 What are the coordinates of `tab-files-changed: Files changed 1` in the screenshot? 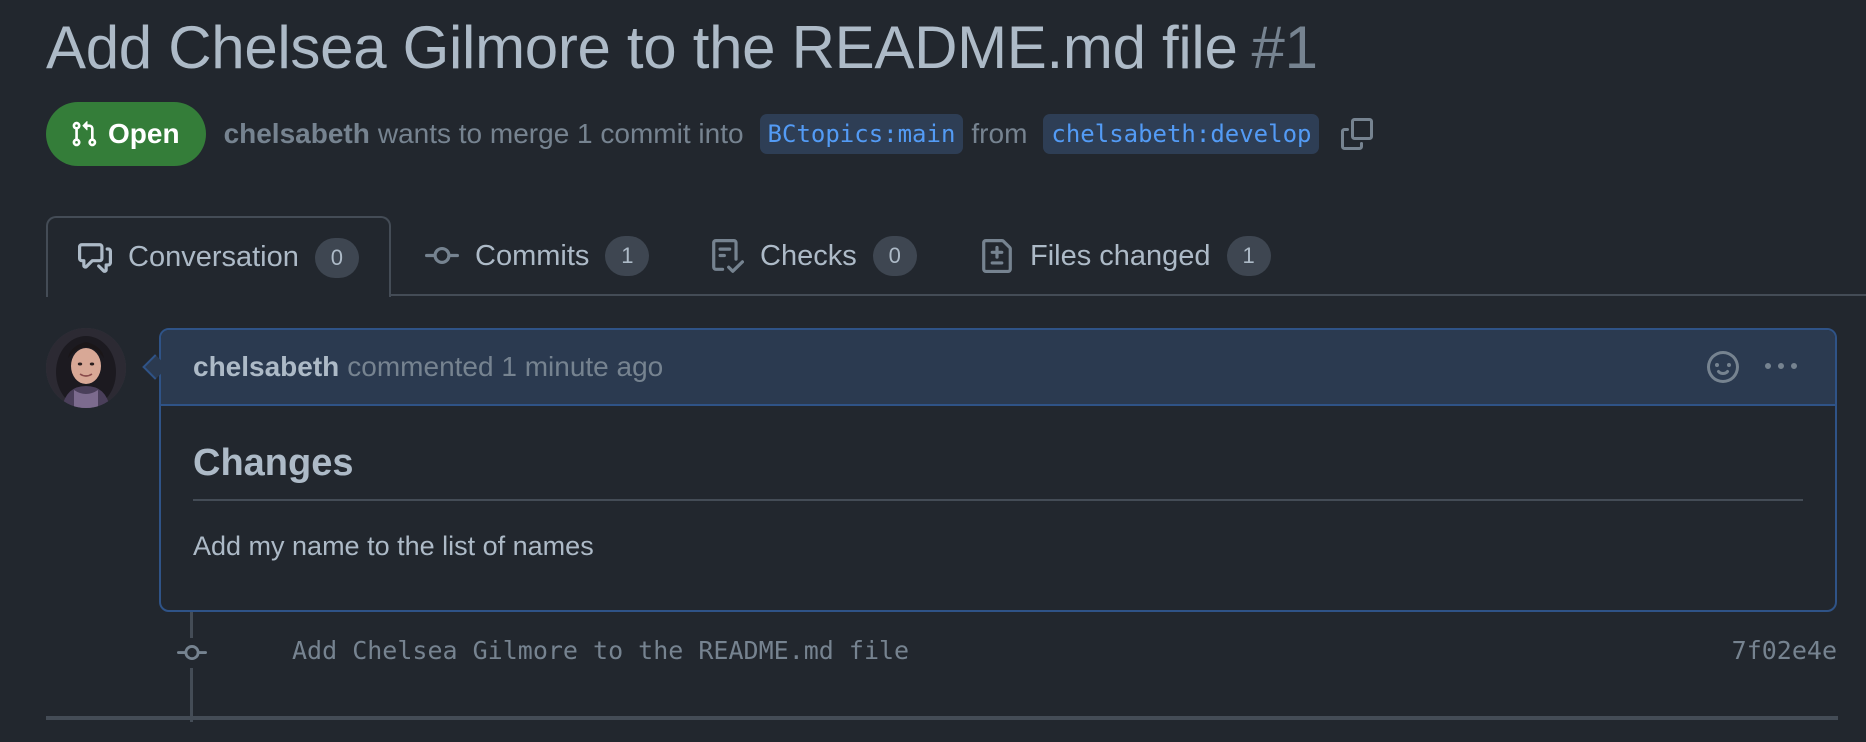 It's located at (1125, 256).